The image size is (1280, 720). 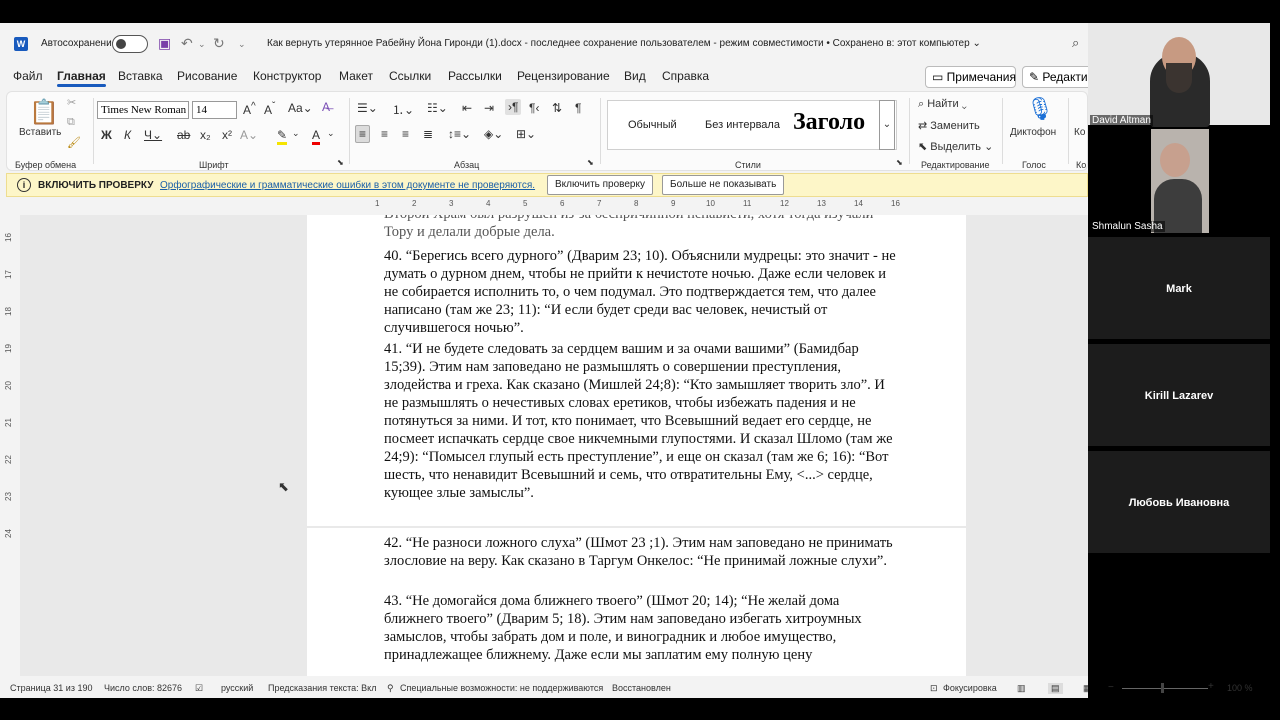 What do you see at coordinates (1179, 396) in the screenshot?
I see `participant-tile: Kirill Lazarev` at bounding box center [1179, 396].